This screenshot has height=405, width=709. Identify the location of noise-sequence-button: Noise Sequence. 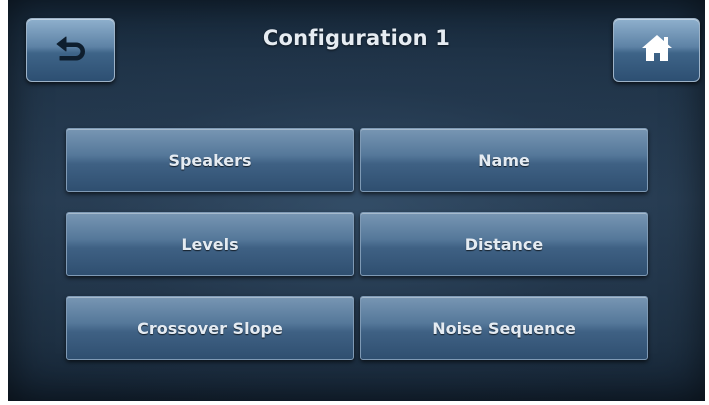
(504, 328).